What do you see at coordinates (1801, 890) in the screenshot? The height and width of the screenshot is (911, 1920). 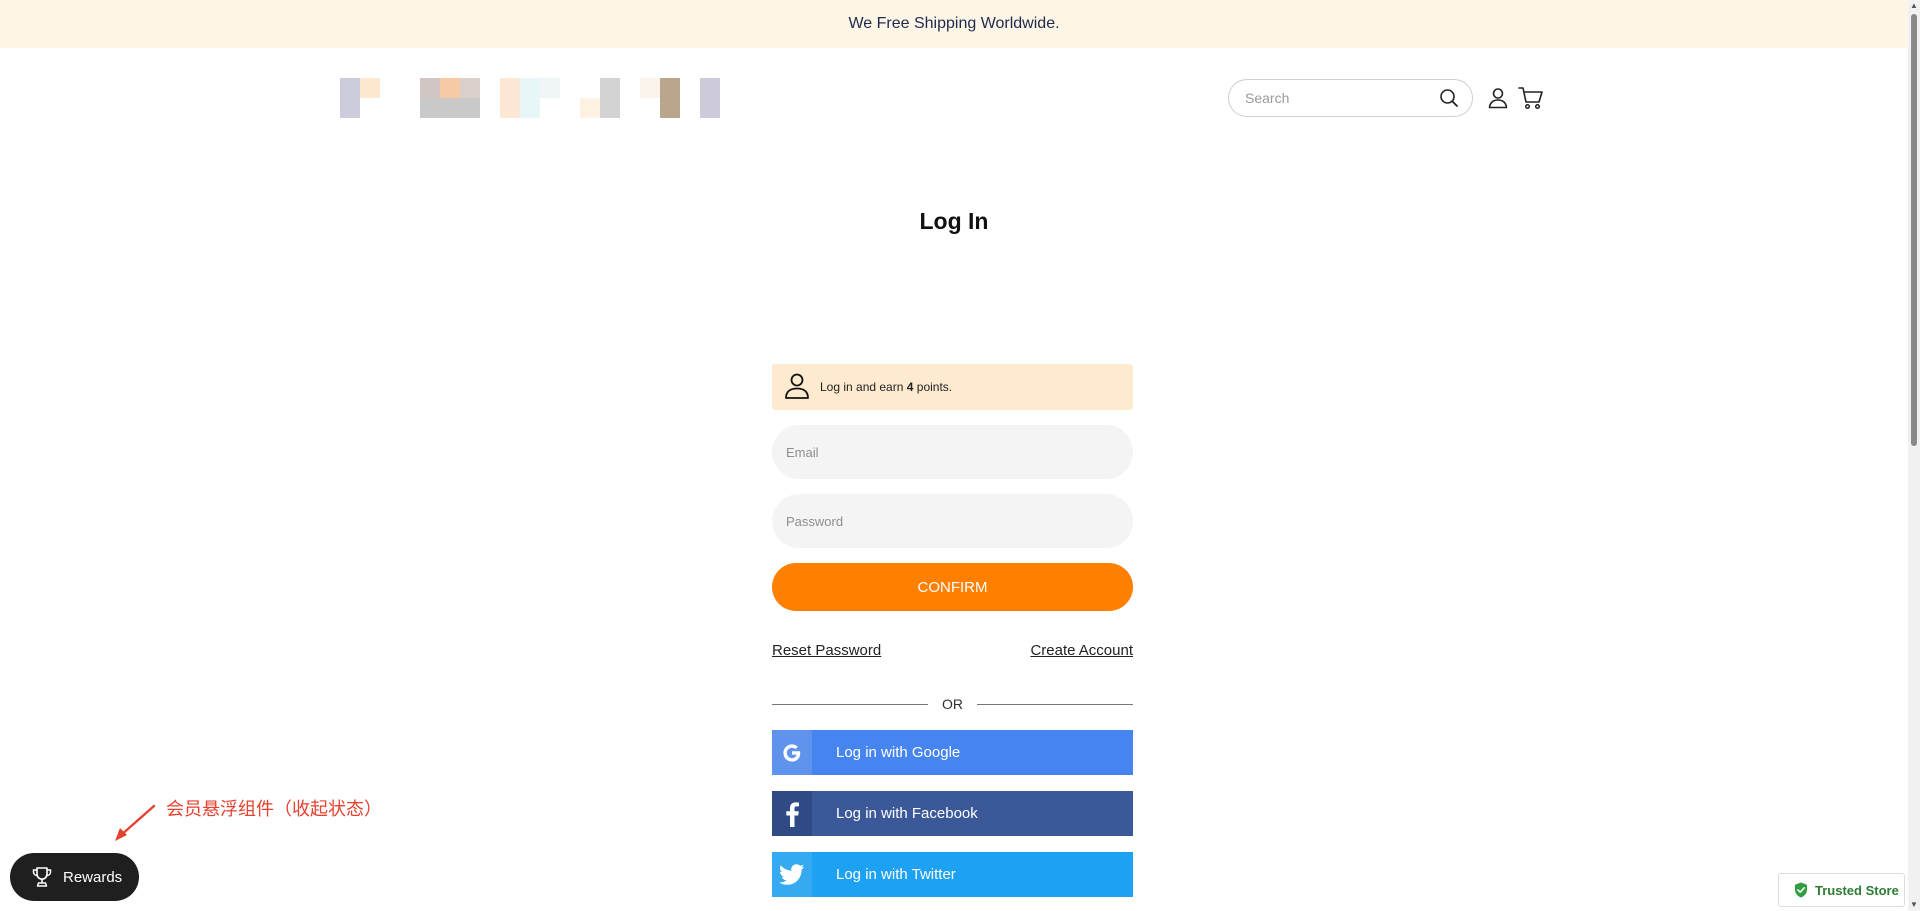 I see `shield-check-icon` at bounding box center [1801, 890].